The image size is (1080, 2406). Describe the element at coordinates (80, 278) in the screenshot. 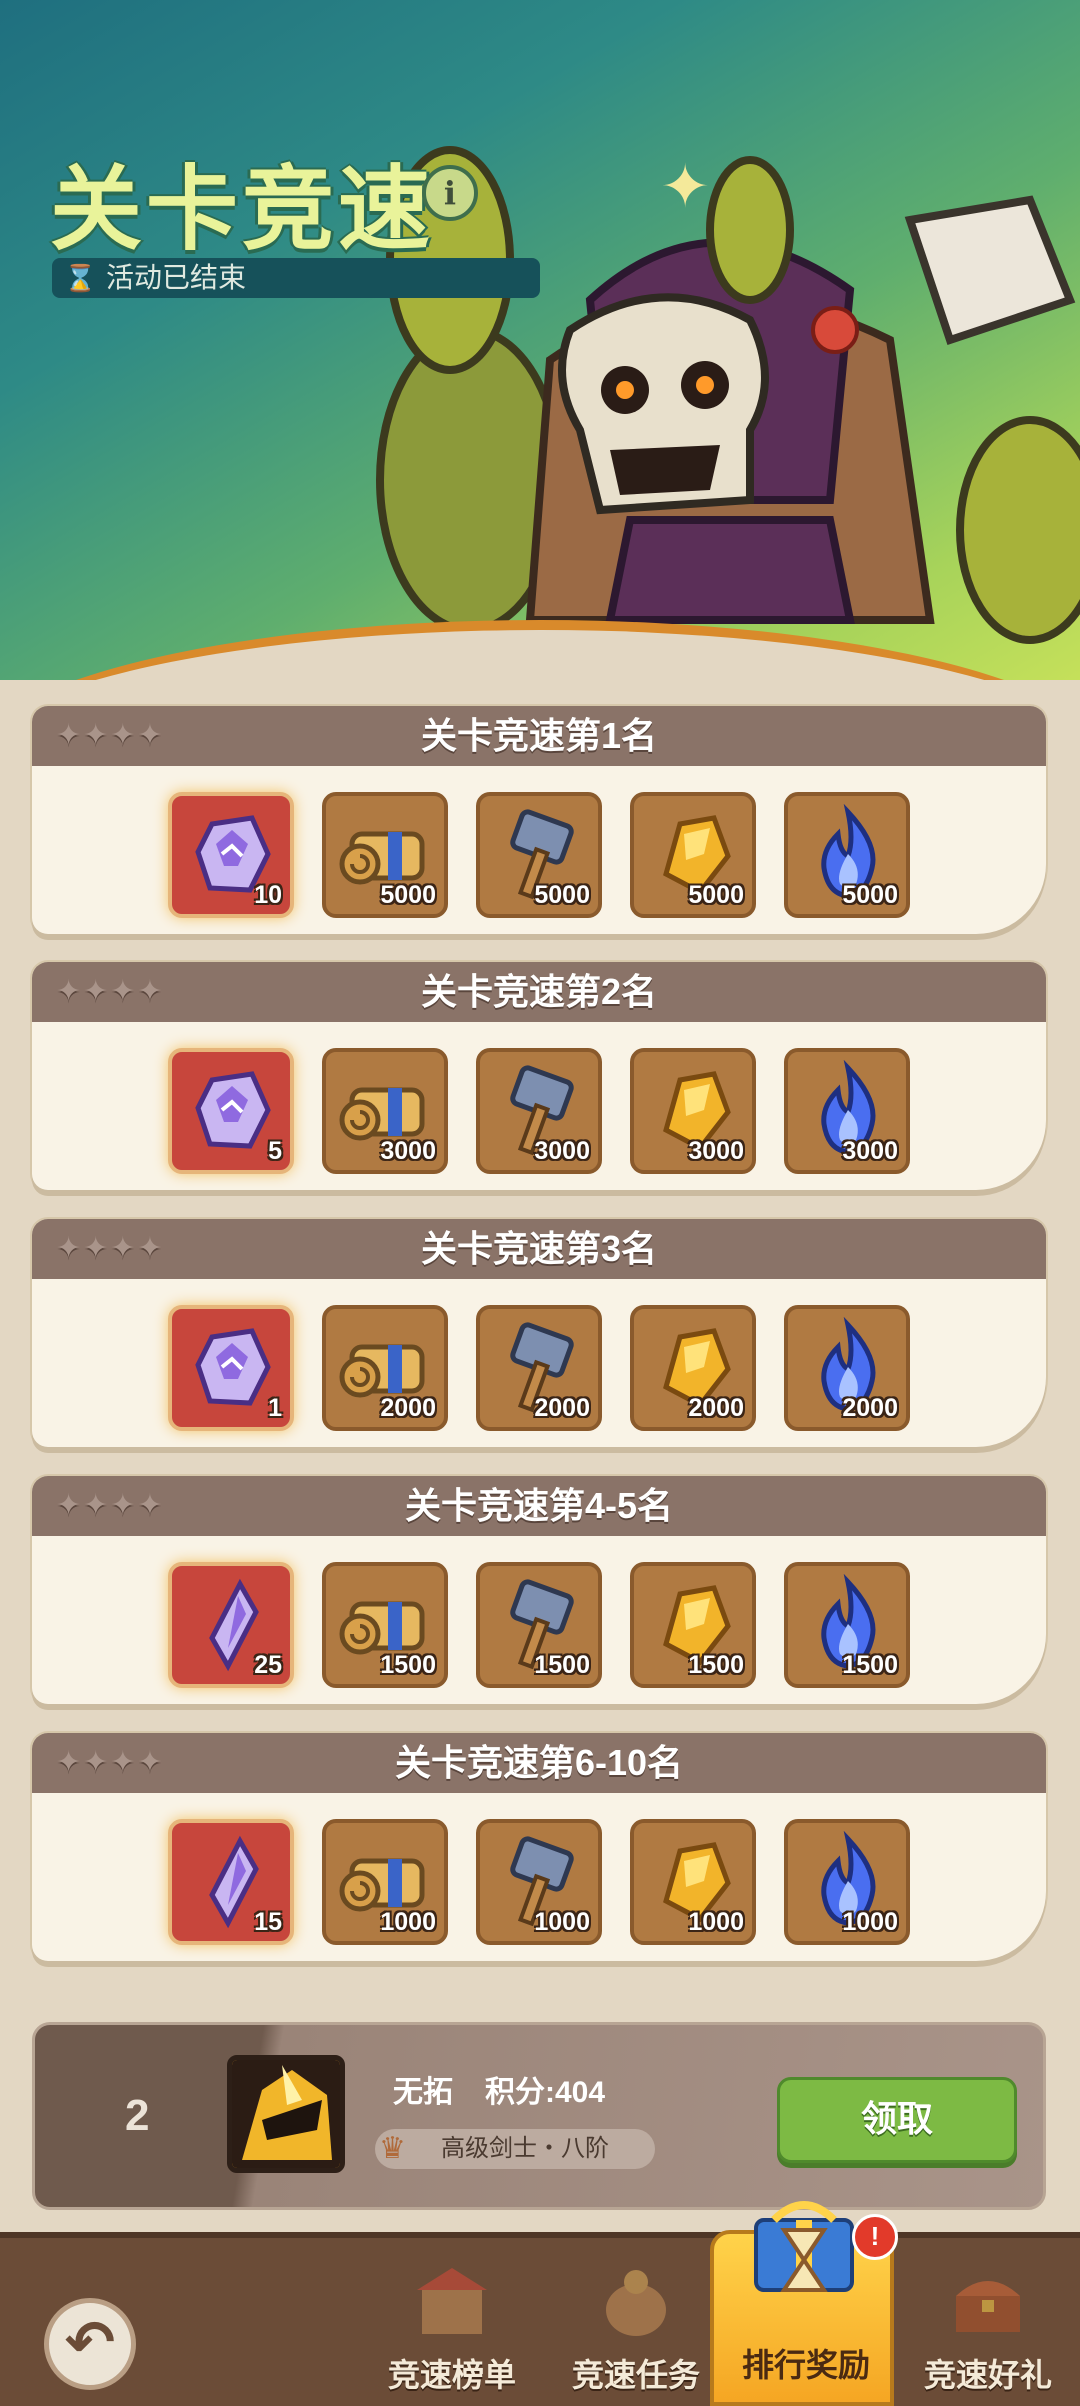

I see `hourglass-icon: ⌛` at that location.